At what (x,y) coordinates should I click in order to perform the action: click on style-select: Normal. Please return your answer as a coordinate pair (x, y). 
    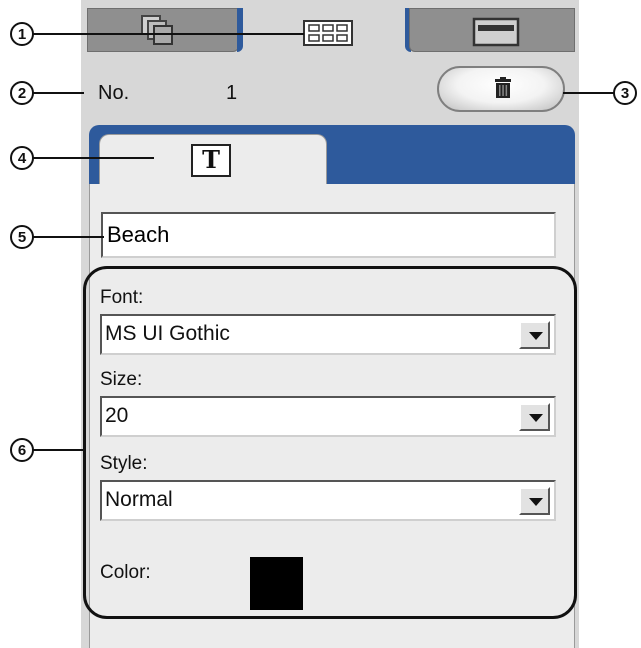
    Looking at the image, I should click on (328, 500).